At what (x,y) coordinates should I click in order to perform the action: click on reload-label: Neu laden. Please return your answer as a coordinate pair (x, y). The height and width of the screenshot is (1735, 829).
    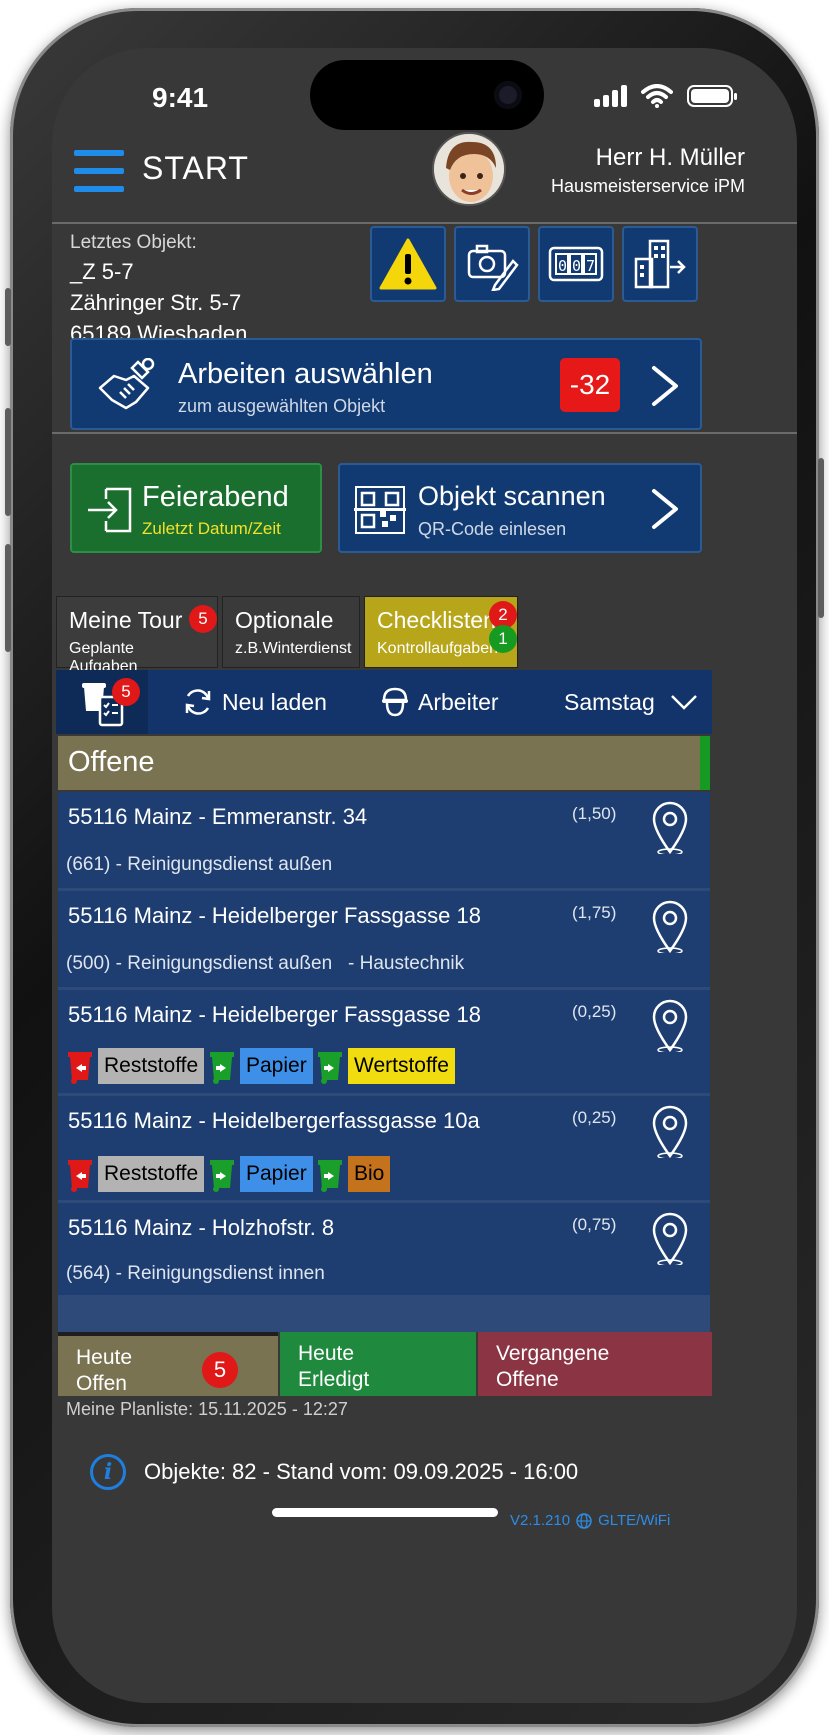
    Looking at the image, I should click on (274, 701).